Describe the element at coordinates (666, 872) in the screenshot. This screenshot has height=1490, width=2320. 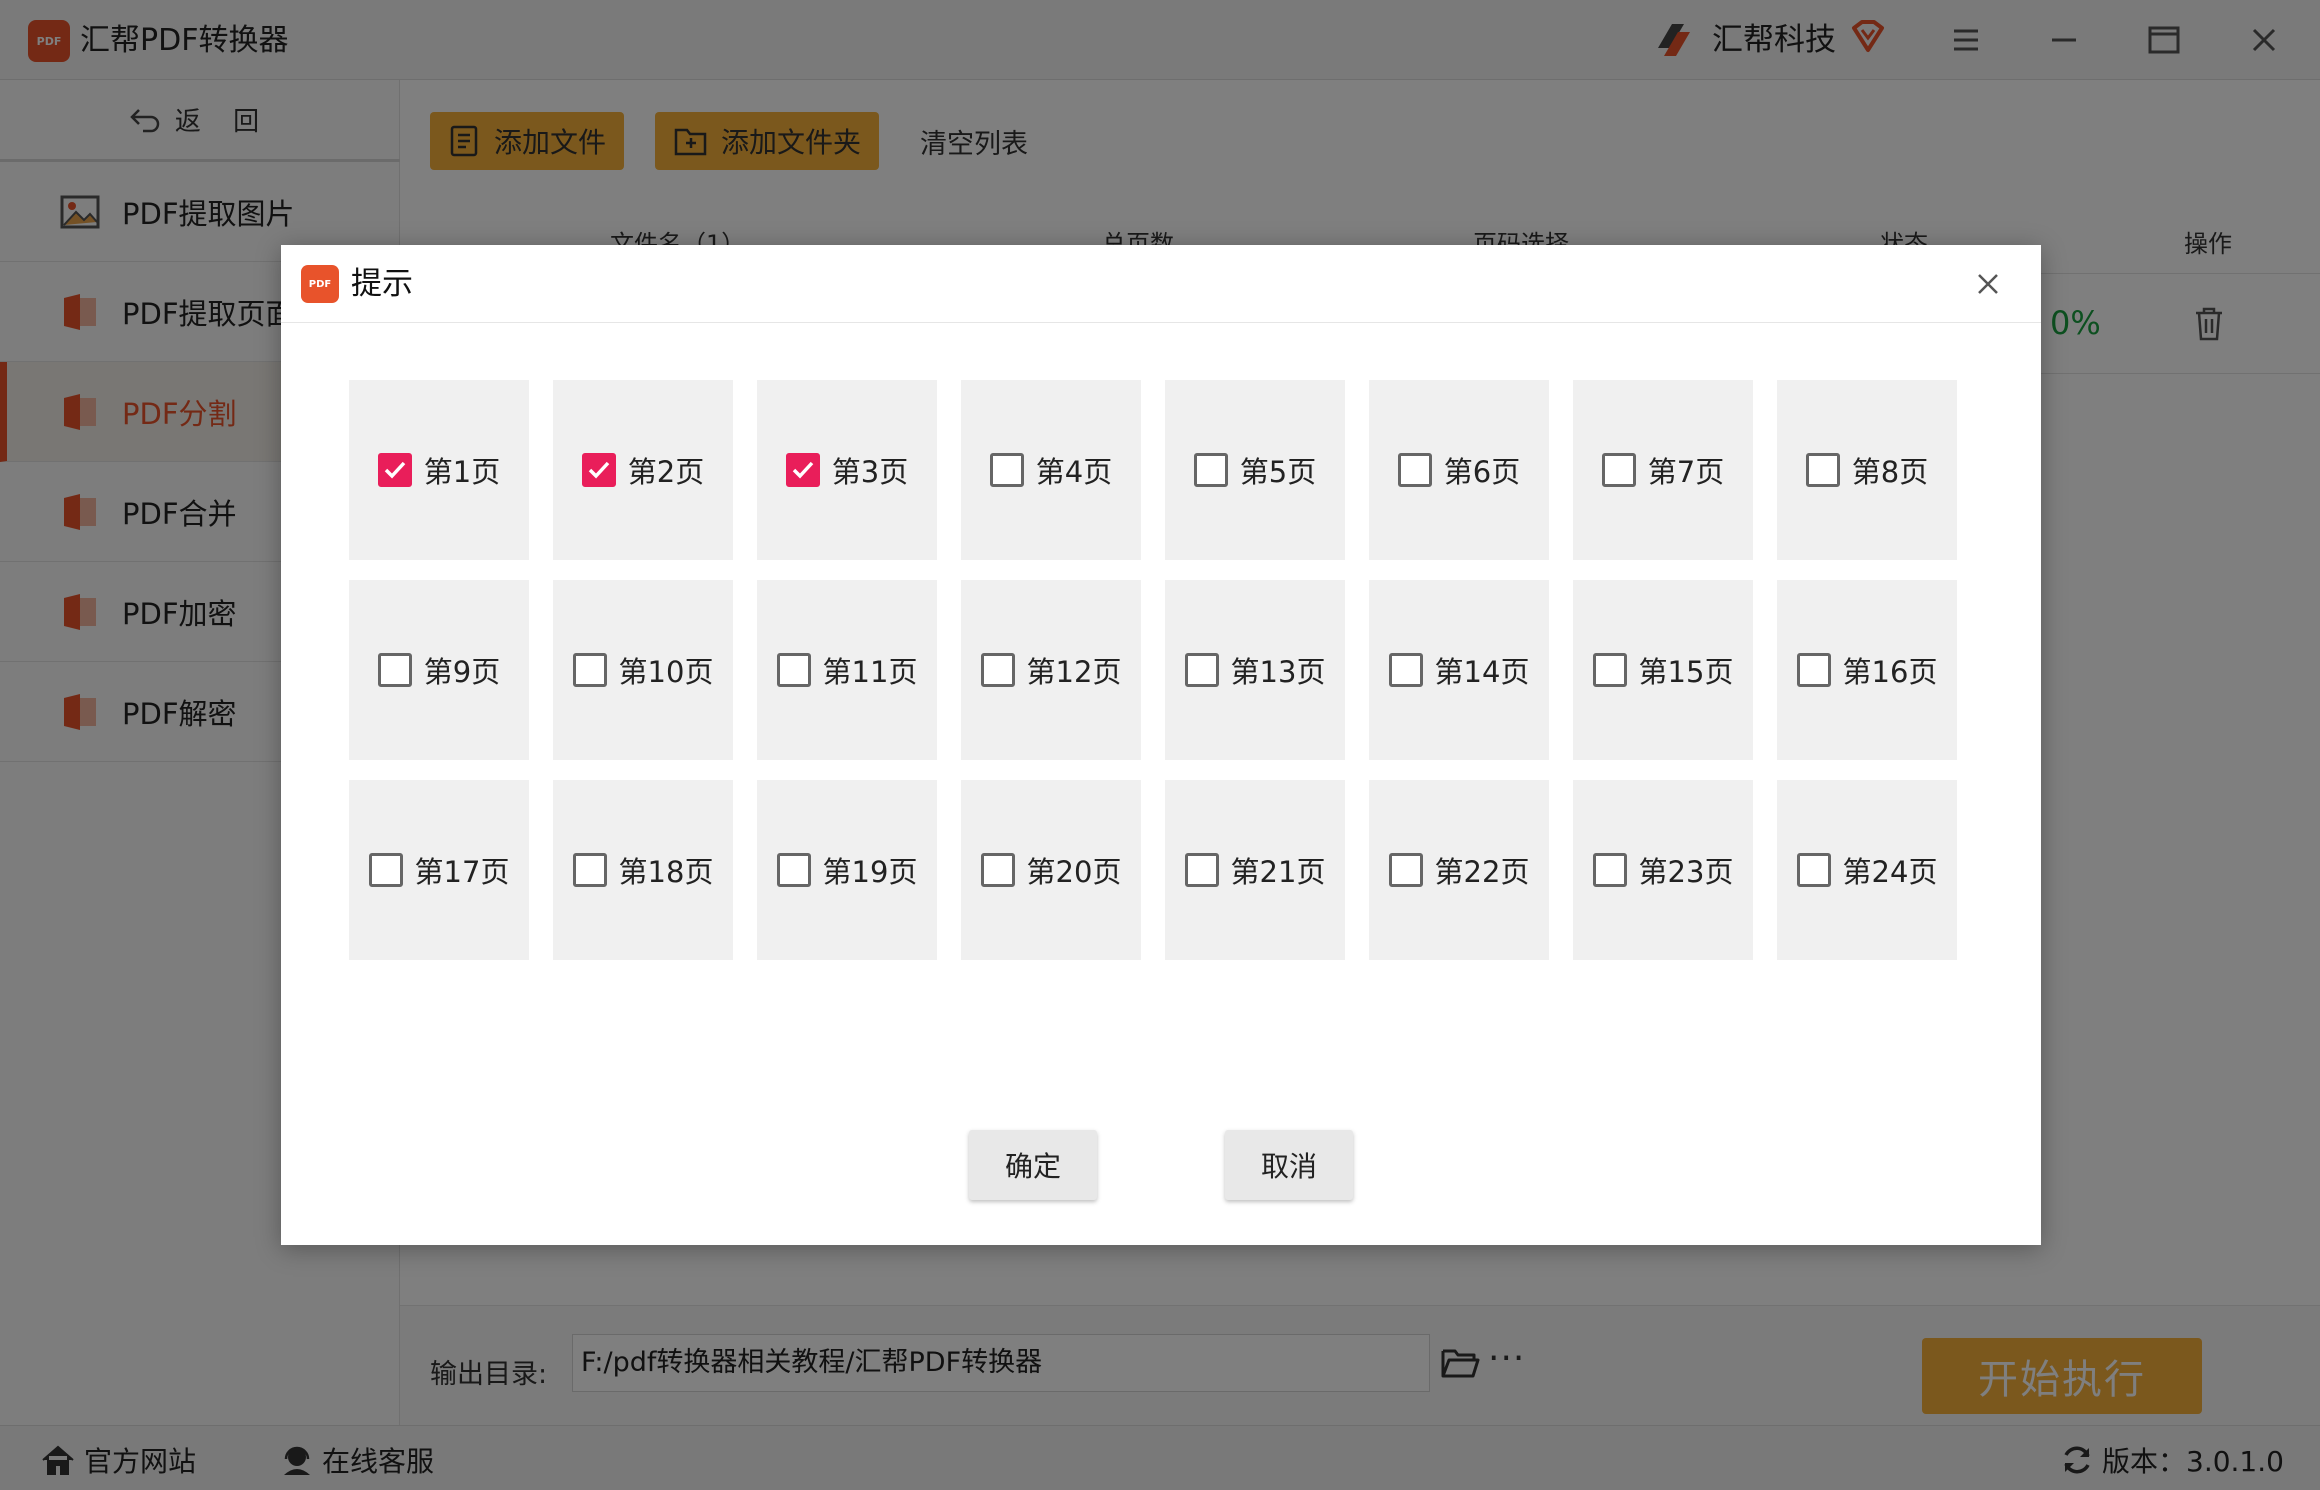
I see `page-label: 第18页` at that location.